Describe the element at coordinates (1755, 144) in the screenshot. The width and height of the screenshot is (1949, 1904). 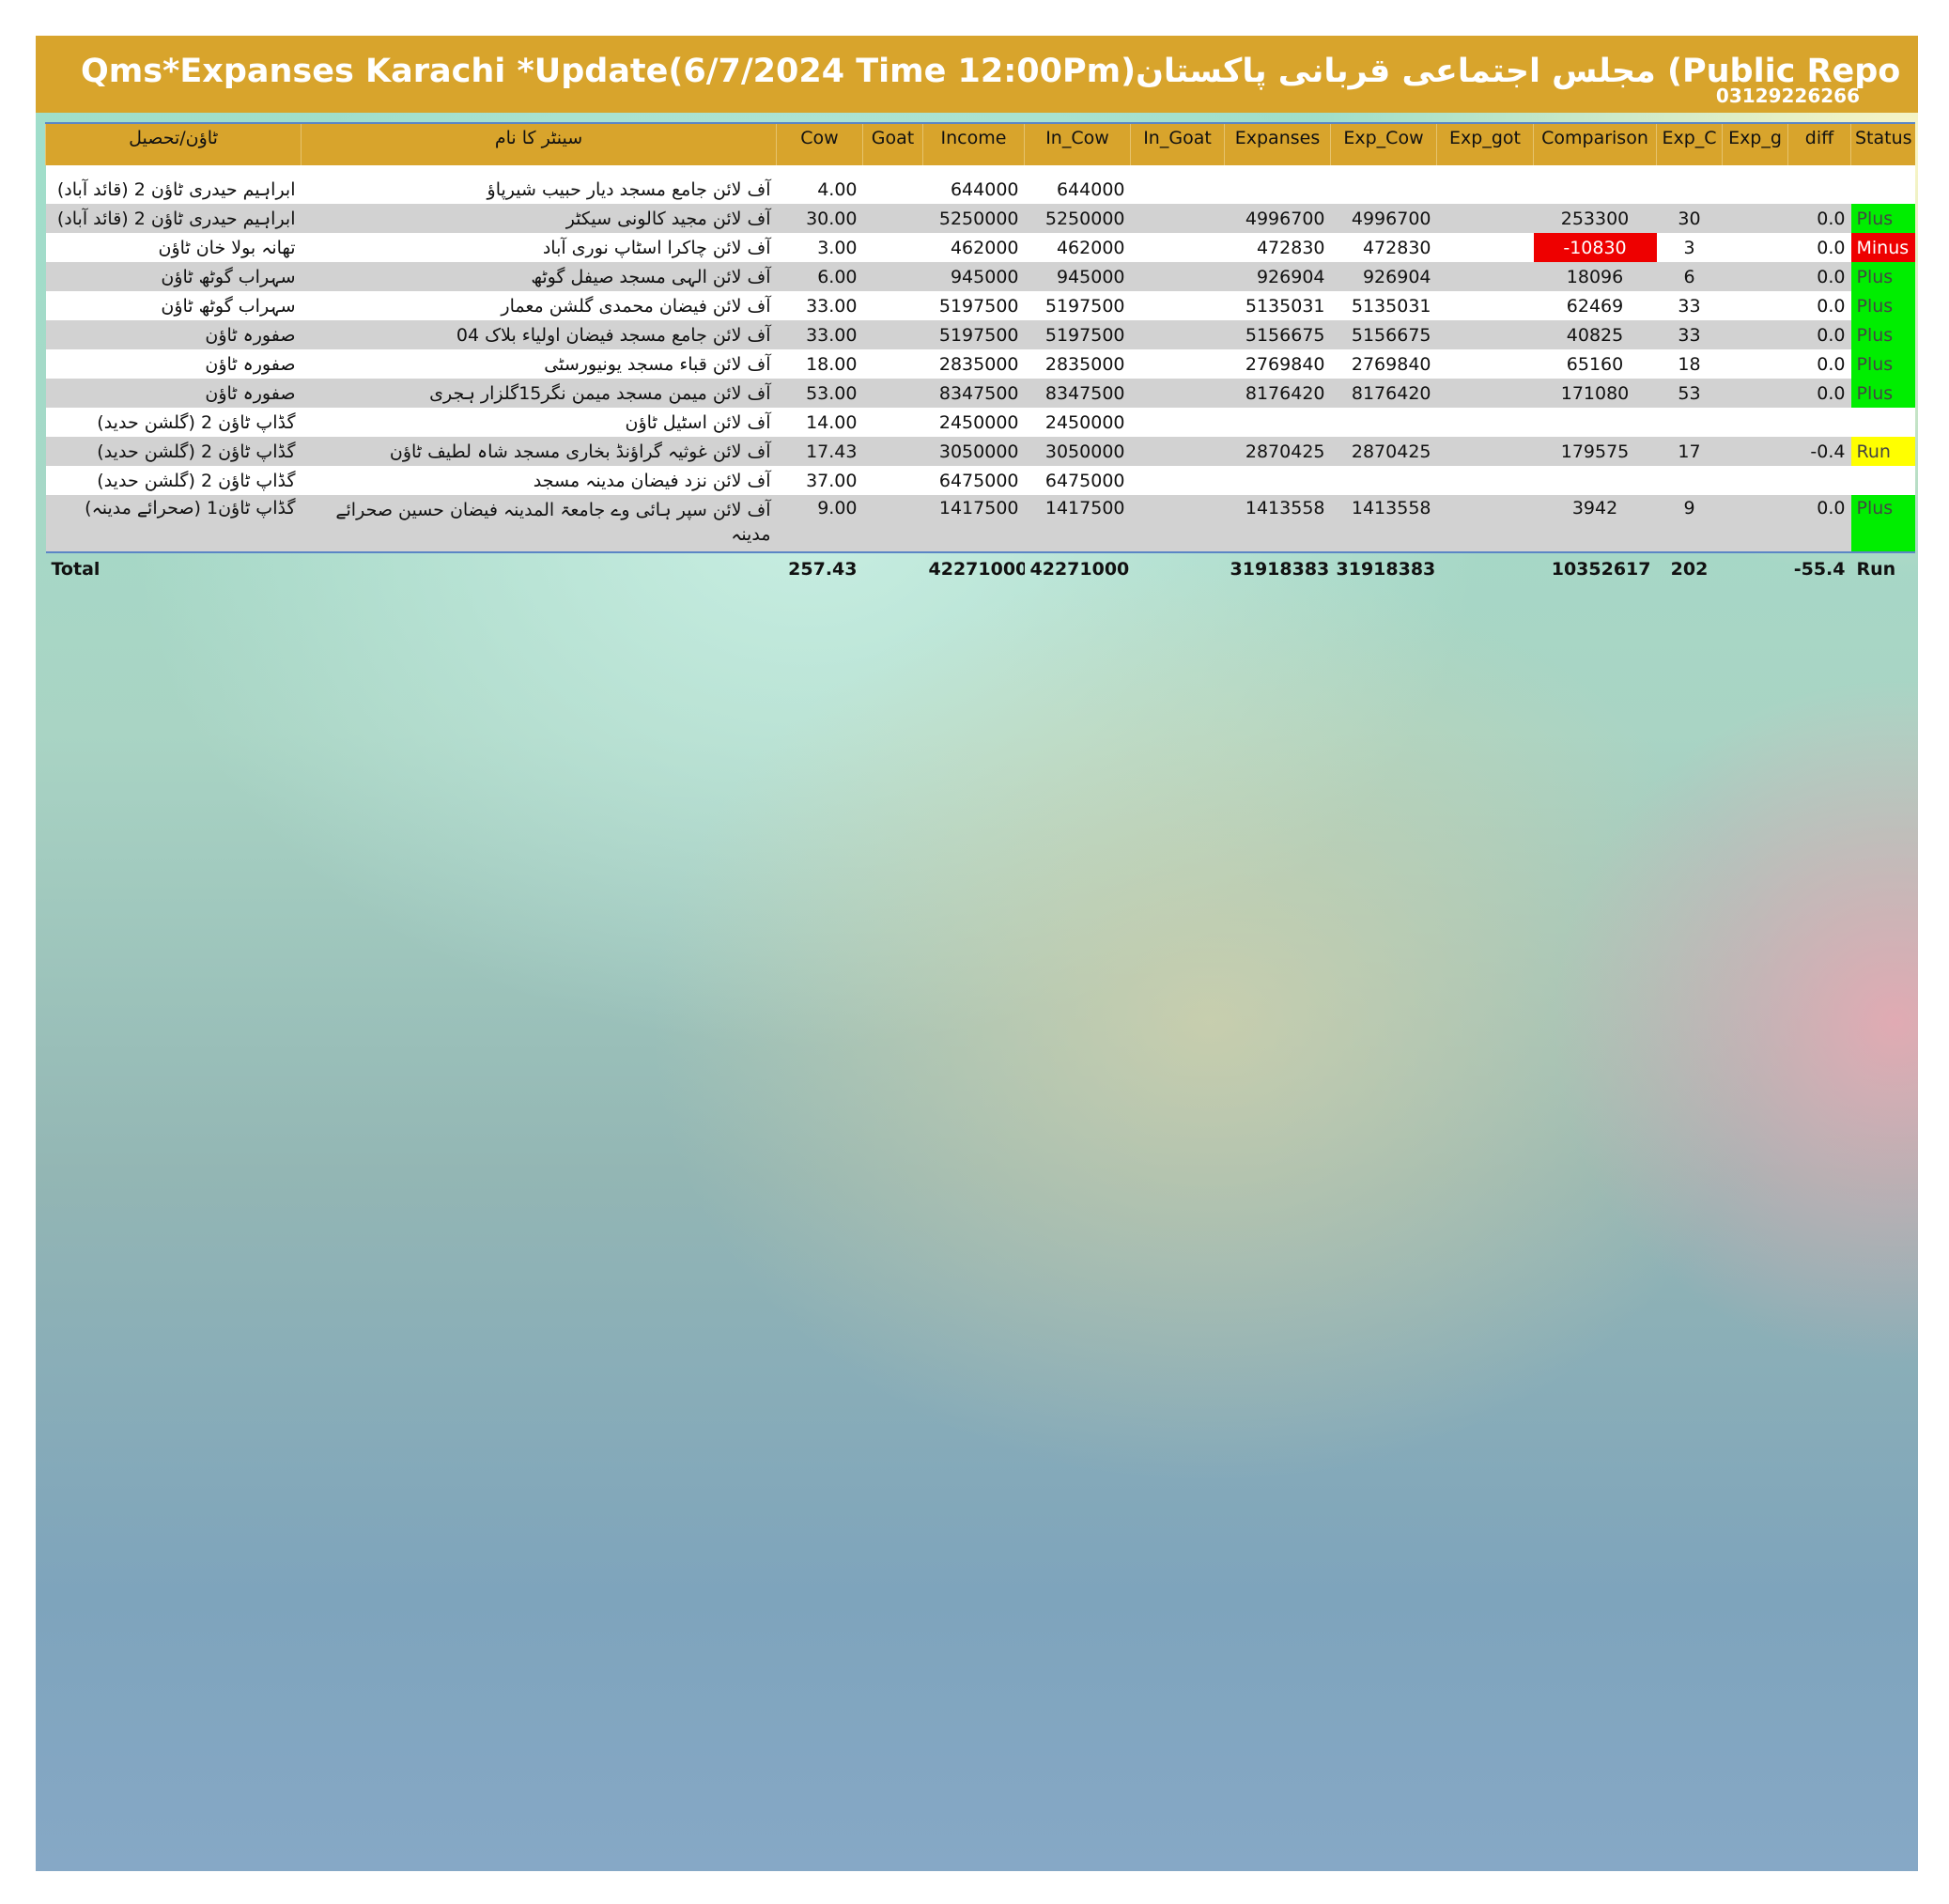
I see `col-header-exp-g: Exp_g` at that location.